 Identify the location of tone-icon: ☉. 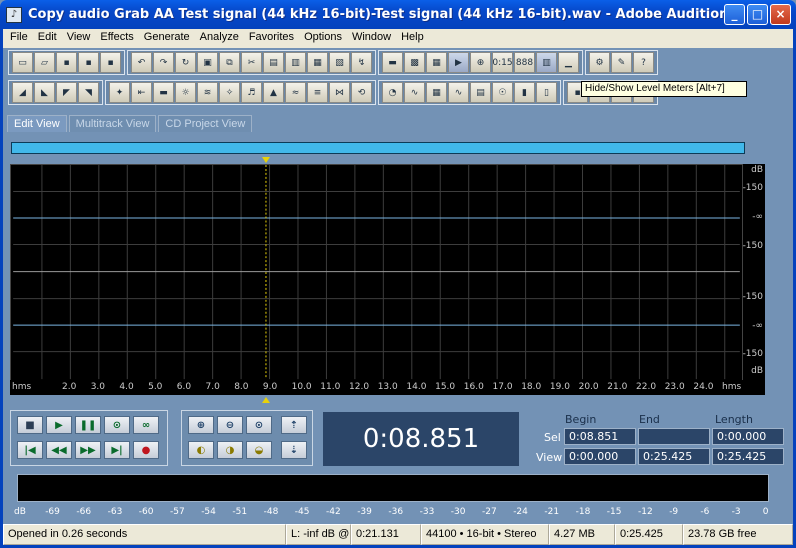
(502, 92).